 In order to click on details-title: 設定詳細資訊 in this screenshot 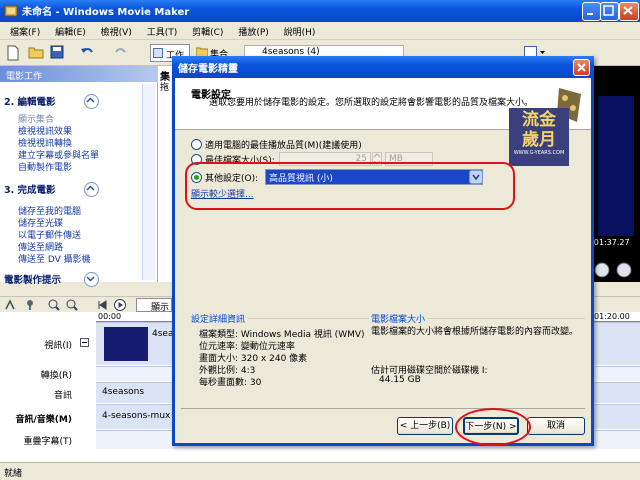, I will do `click(220, 318)`.